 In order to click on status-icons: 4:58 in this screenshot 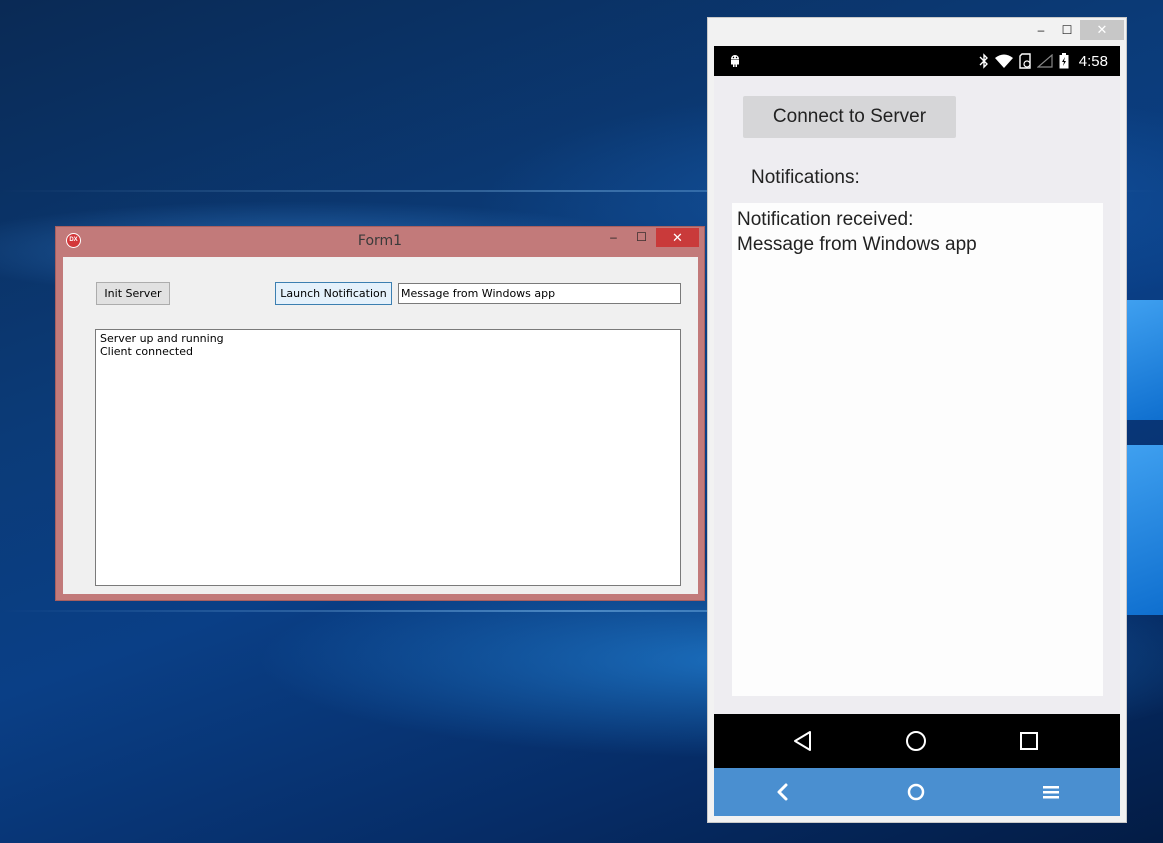, I will do `click(1043, 61)`.